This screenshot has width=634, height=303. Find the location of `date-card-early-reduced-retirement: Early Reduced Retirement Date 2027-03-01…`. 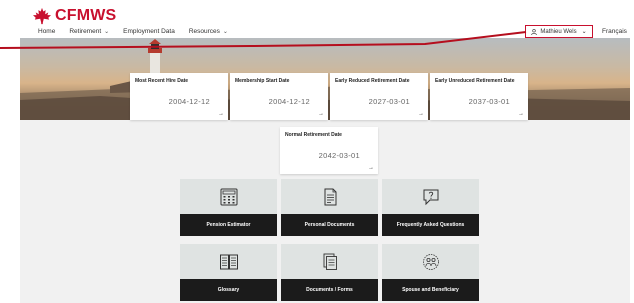

date-card-early-reduced-retirement: Early Reduced Retirement Date 2027-03-01… is located at coordinates (379, 96).